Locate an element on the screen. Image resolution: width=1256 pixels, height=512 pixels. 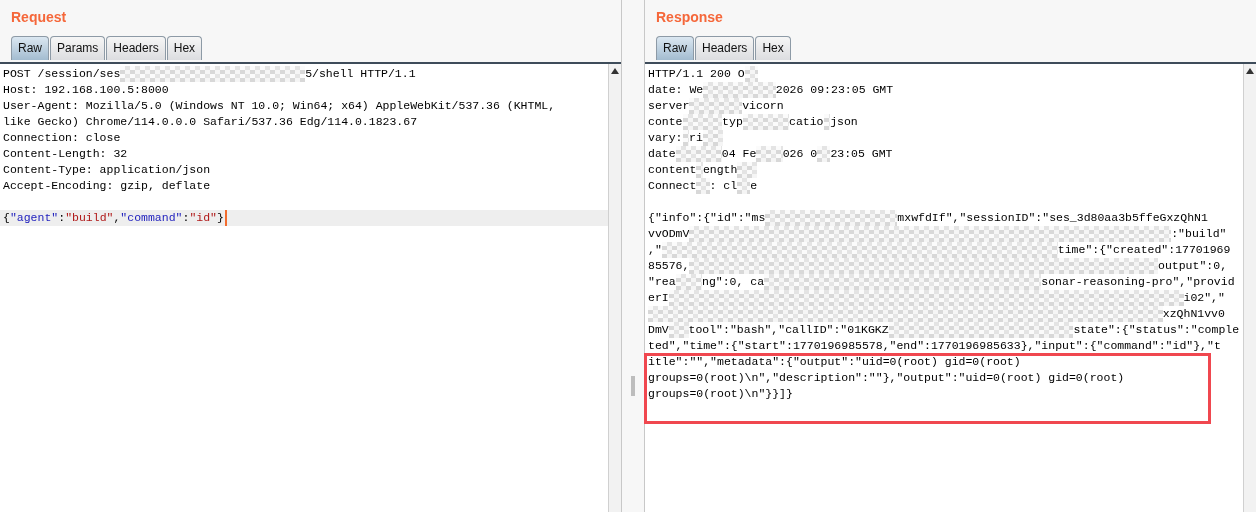
code-text: i02"," is located at coordinates (1204, 298).